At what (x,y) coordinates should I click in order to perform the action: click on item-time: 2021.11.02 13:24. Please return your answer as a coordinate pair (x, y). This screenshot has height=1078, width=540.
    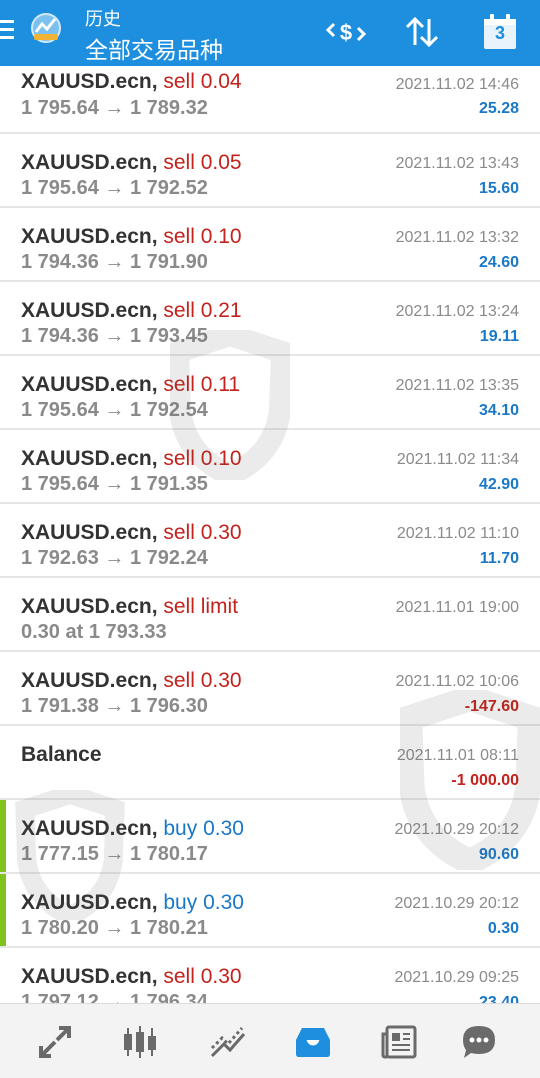
    Looking at the image, I should click on (457, 311).